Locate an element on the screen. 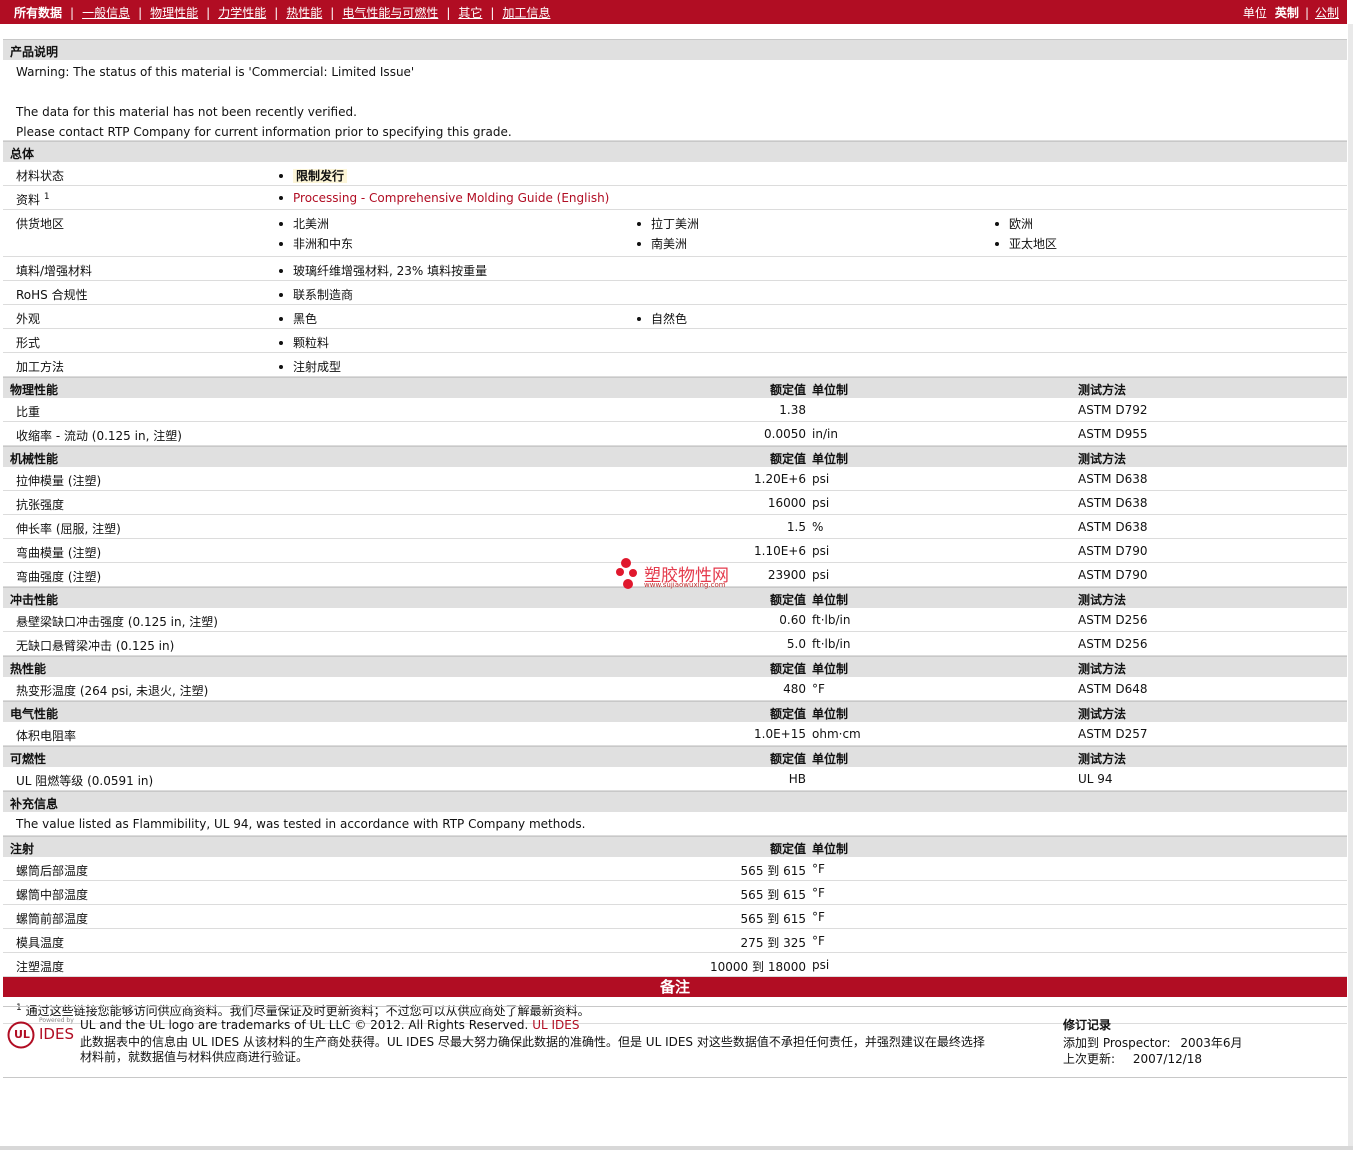  row-label: 加工方法 is located at coordinates (40, 367).